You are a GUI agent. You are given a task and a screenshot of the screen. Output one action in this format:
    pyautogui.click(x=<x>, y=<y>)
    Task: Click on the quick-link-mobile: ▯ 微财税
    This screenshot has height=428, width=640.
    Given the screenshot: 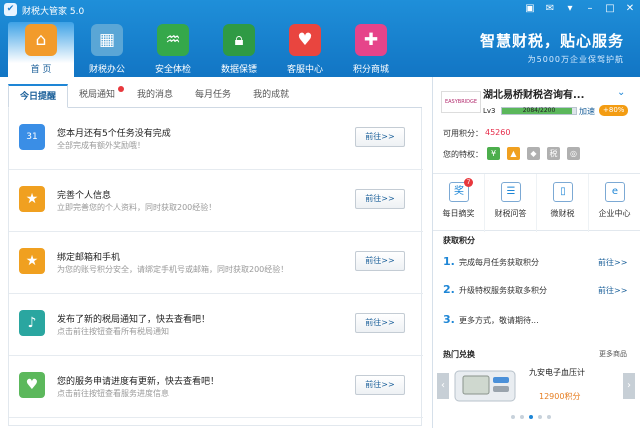 What is the action you would take?
    pyautogui.click(x=563, y=203)
    